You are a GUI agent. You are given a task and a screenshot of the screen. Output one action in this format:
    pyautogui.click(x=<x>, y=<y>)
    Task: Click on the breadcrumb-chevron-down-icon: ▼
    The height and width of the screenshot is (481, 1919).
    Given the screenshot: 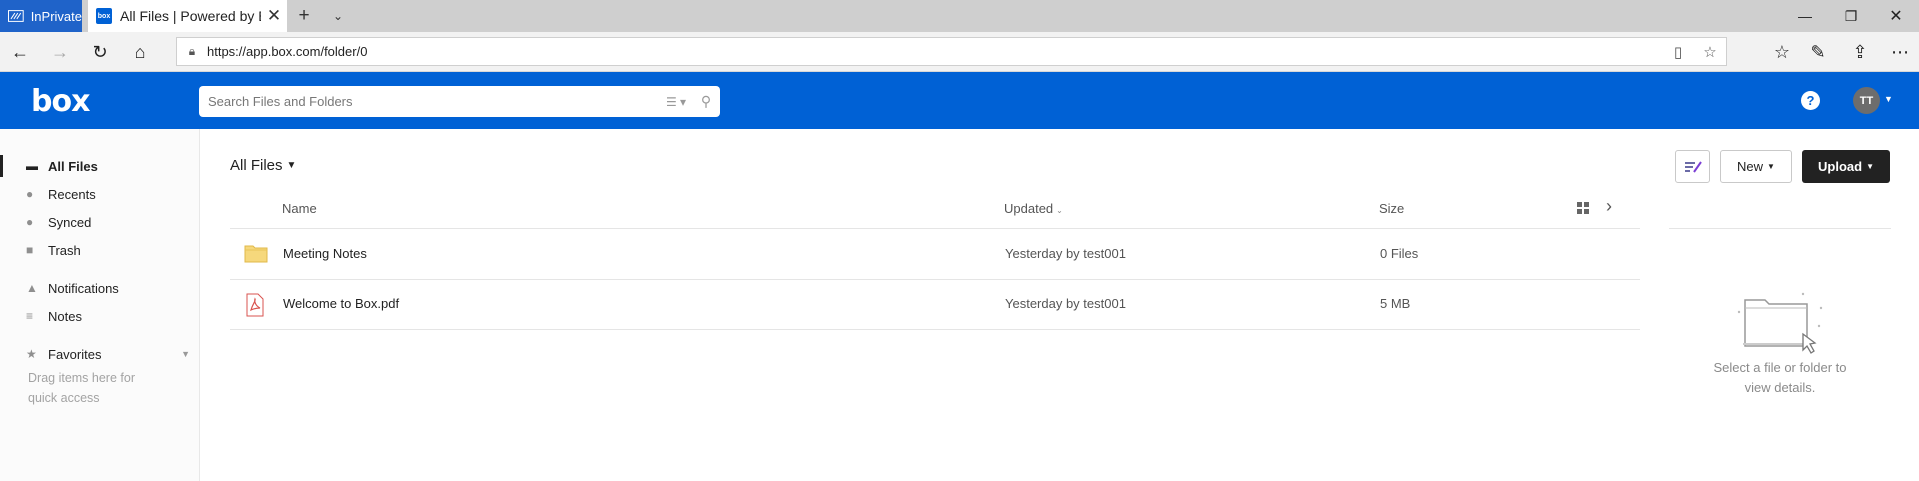 What is the action you would take?
    pyautogui.click(x=291, y=165)
    